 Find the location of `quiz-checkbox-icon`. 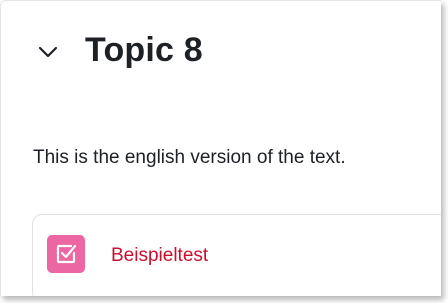

quiz-checkbox-icon is located at coordinates (66, 254).